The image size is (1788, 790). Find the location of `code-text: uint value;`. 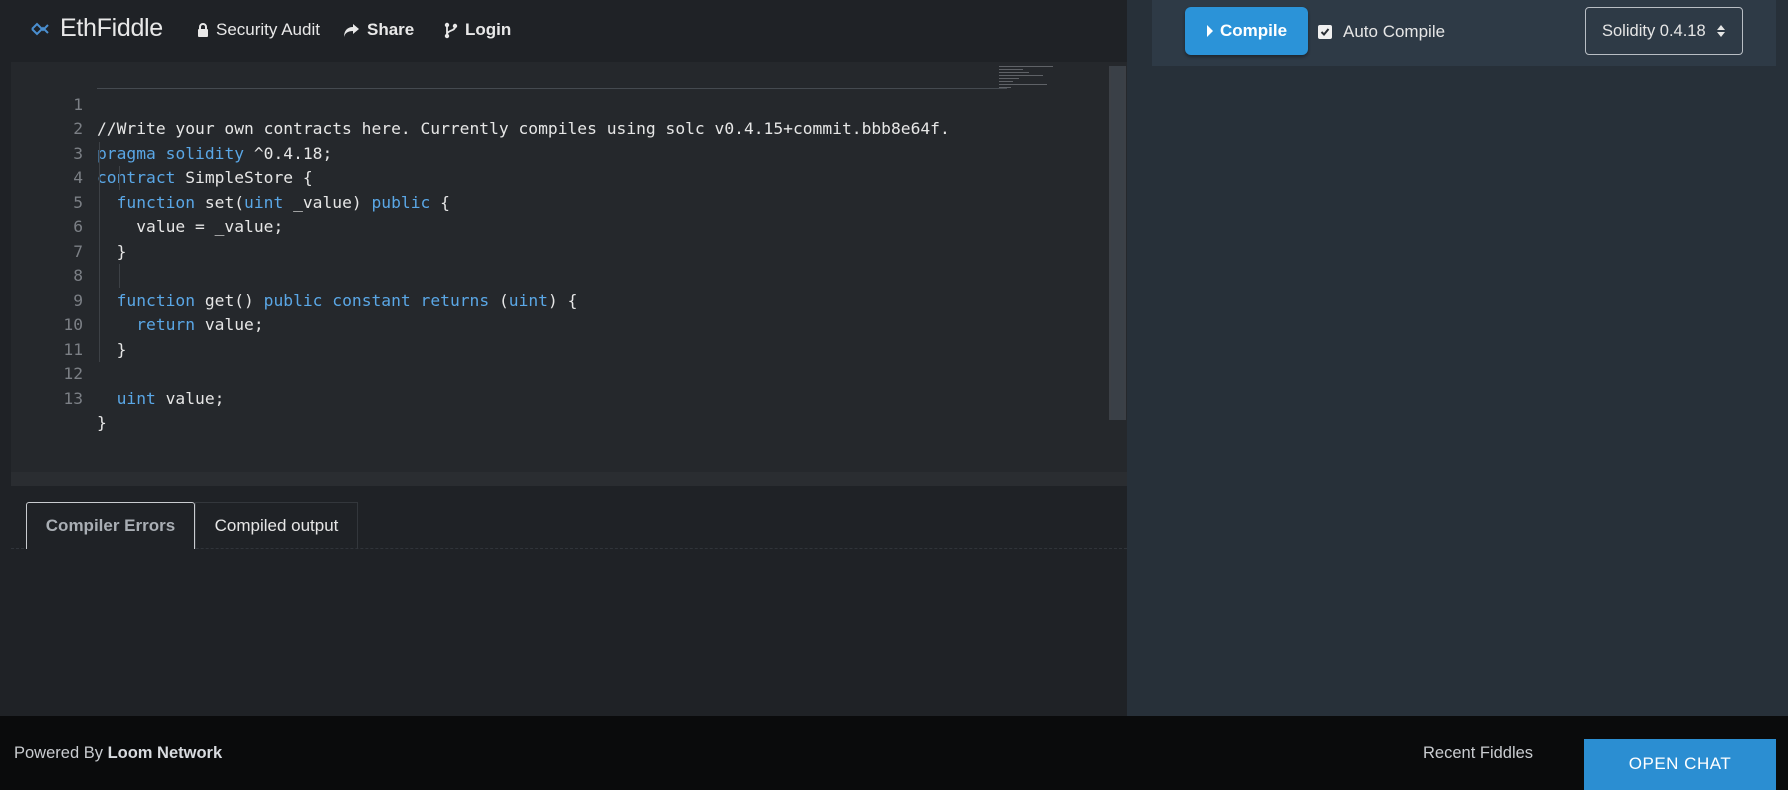

code-text: uint value; is located at coordinates (170, 398).